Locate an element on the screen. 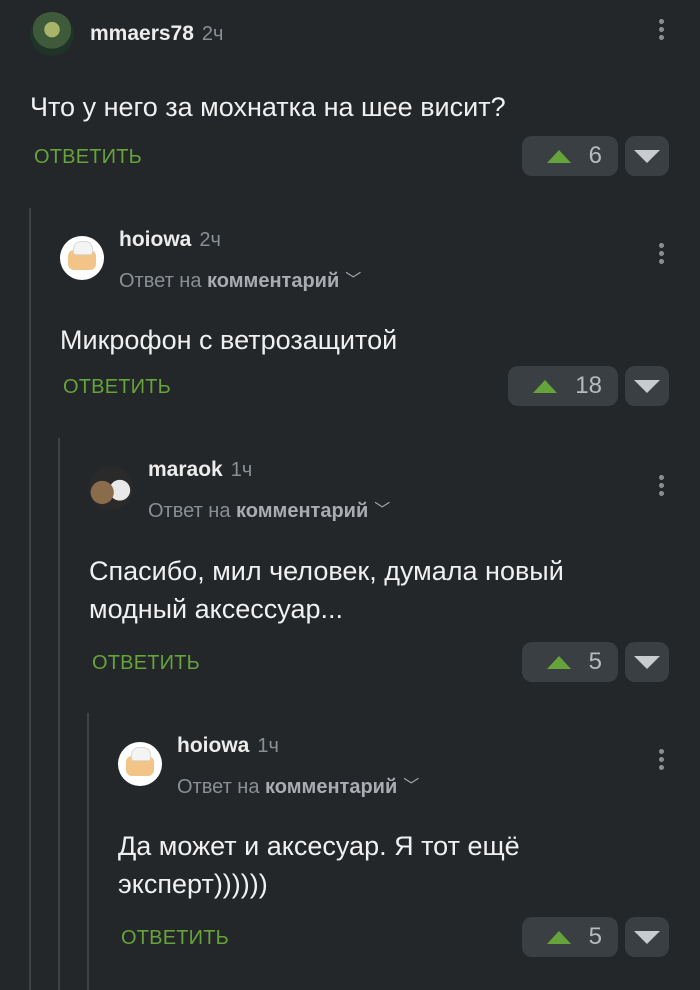 Image resolution: width=700 pixels, height=990 pixels. author-name: mmaers78 is located at coordinates (142, 33).